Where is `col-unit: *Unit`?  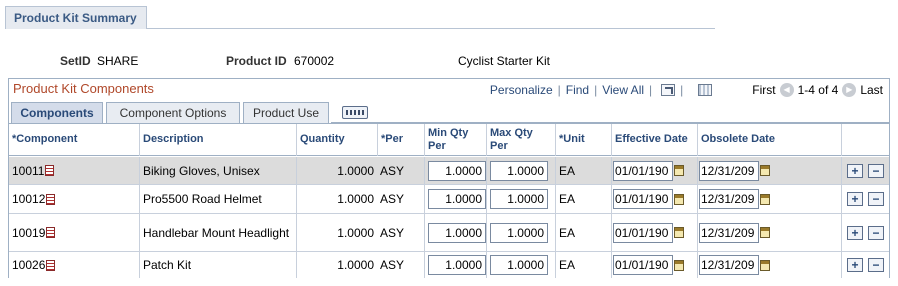 col-unit: *Unit is located at coordinates (583, 140).